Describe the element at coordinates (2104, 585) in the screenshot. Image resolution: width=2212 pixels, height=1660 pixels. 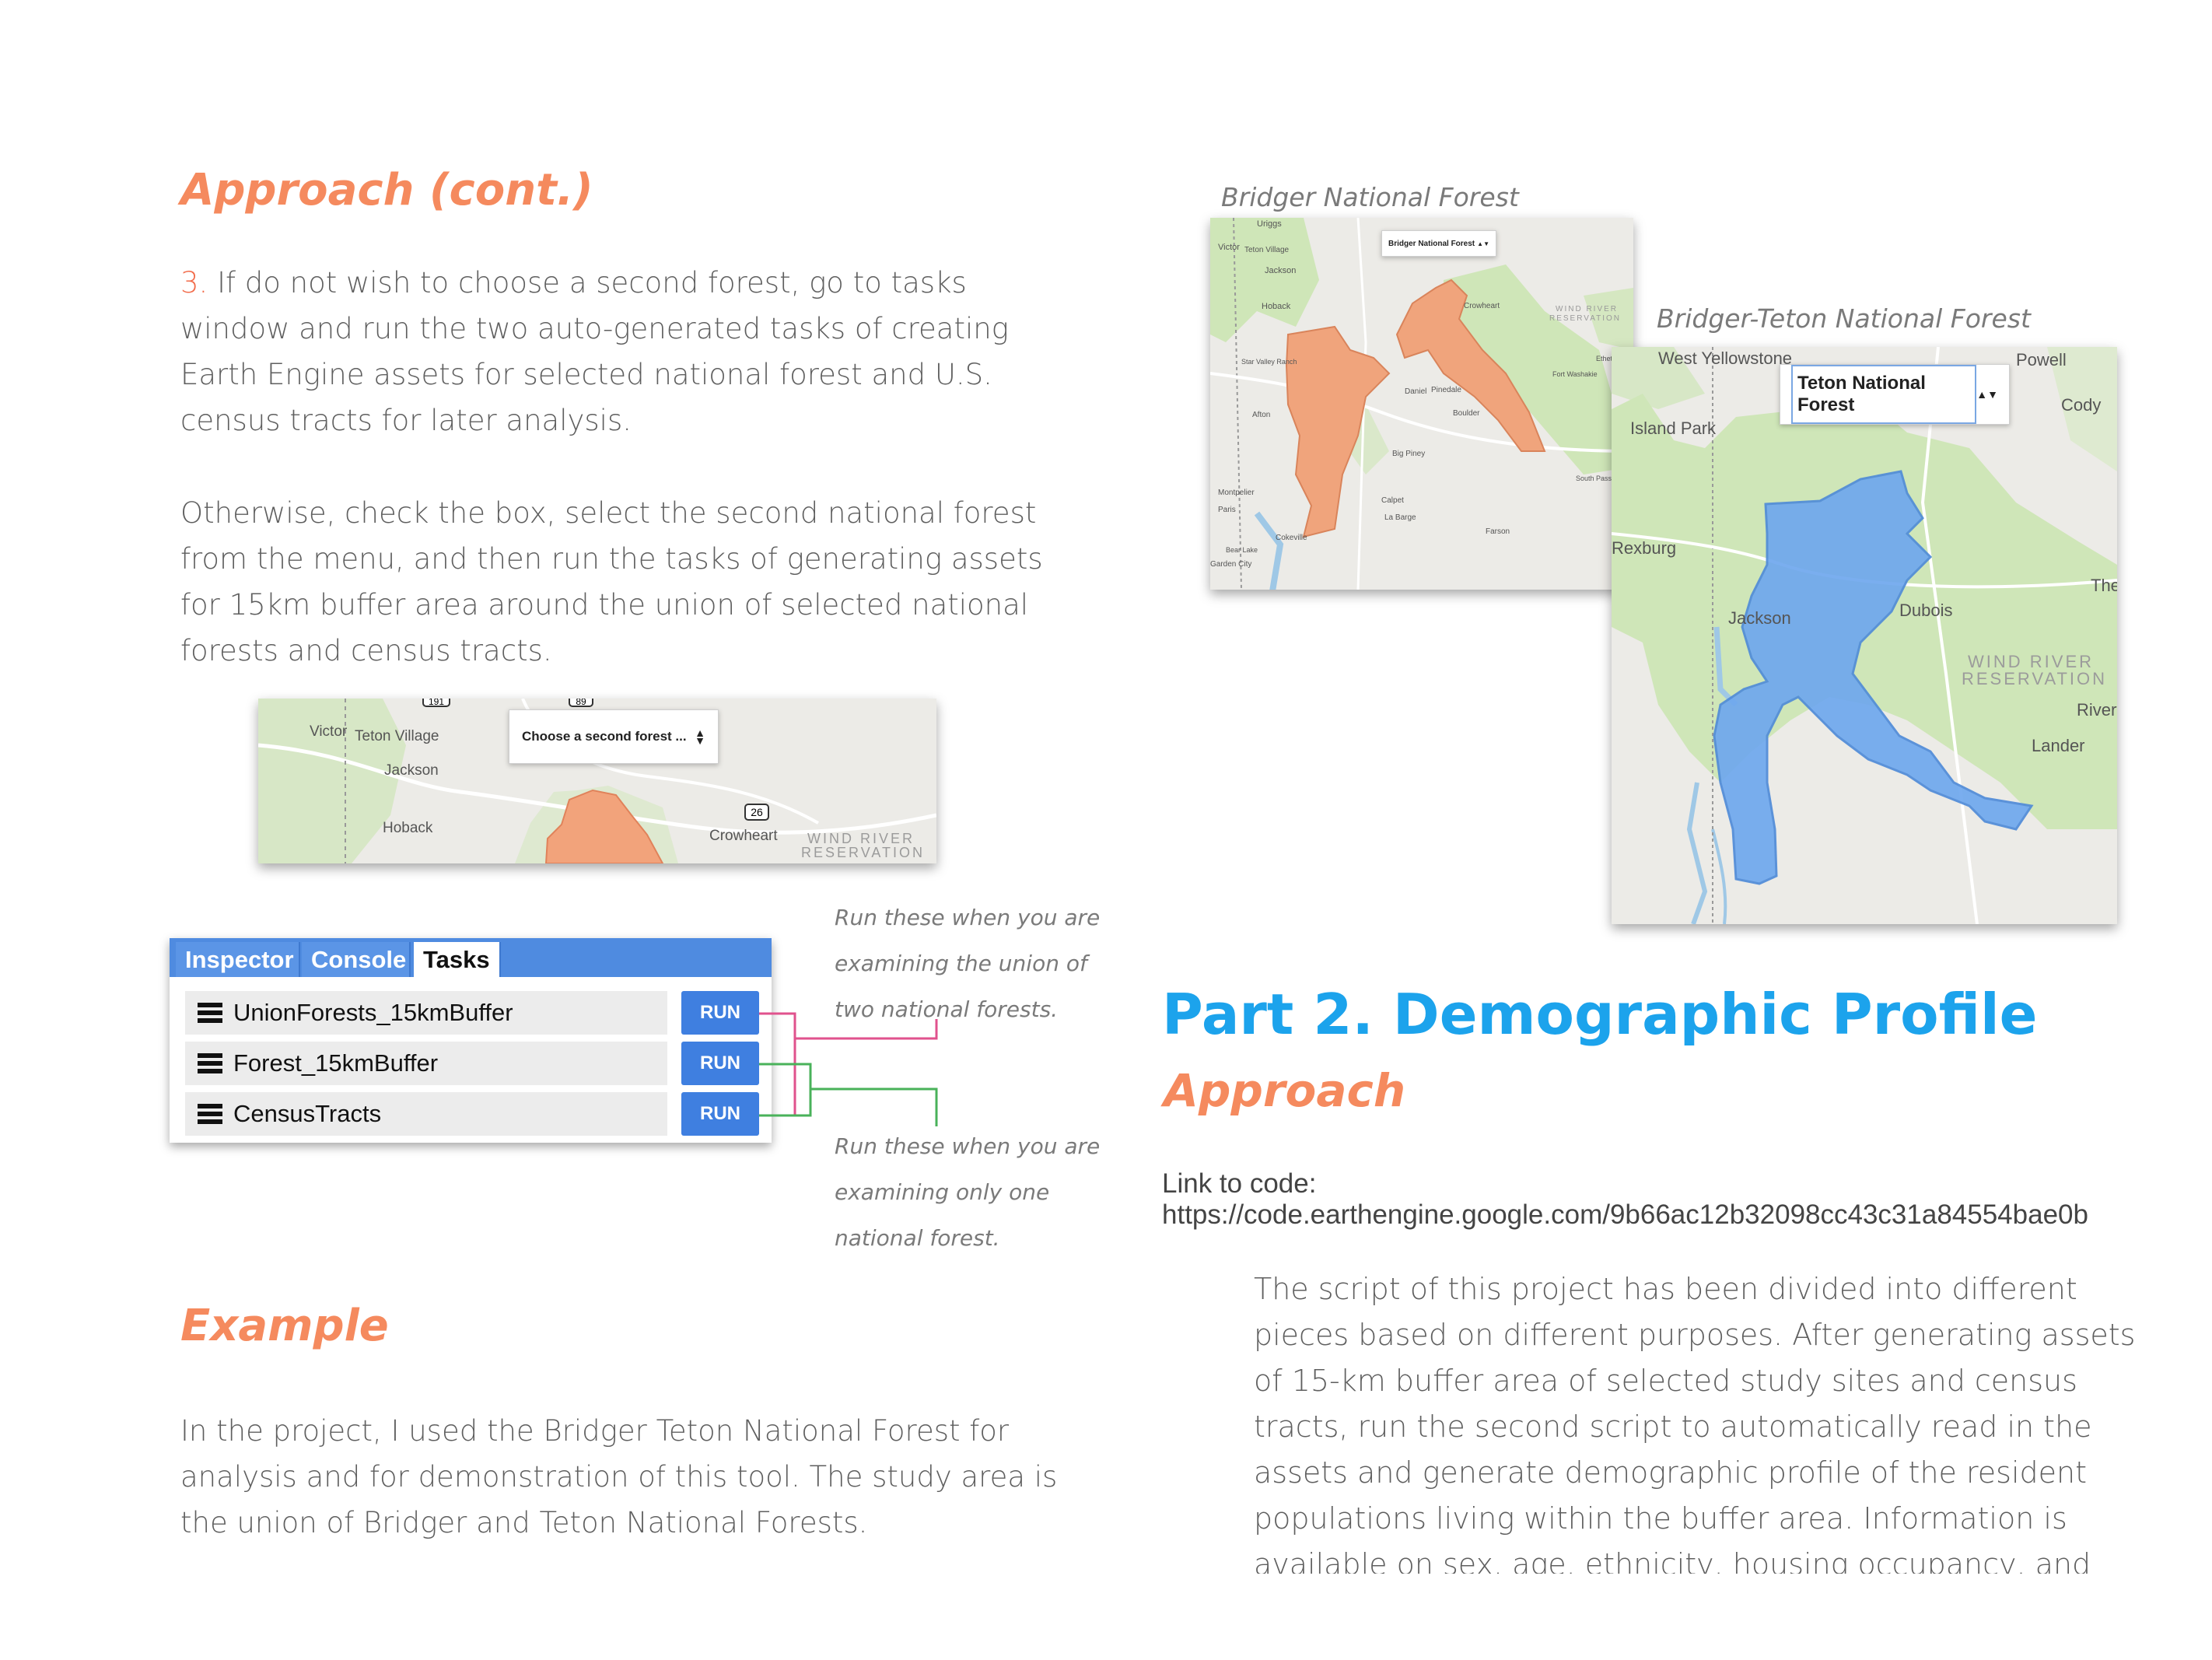
I see `map-label-thermopolis: Thermopolis` at that location.